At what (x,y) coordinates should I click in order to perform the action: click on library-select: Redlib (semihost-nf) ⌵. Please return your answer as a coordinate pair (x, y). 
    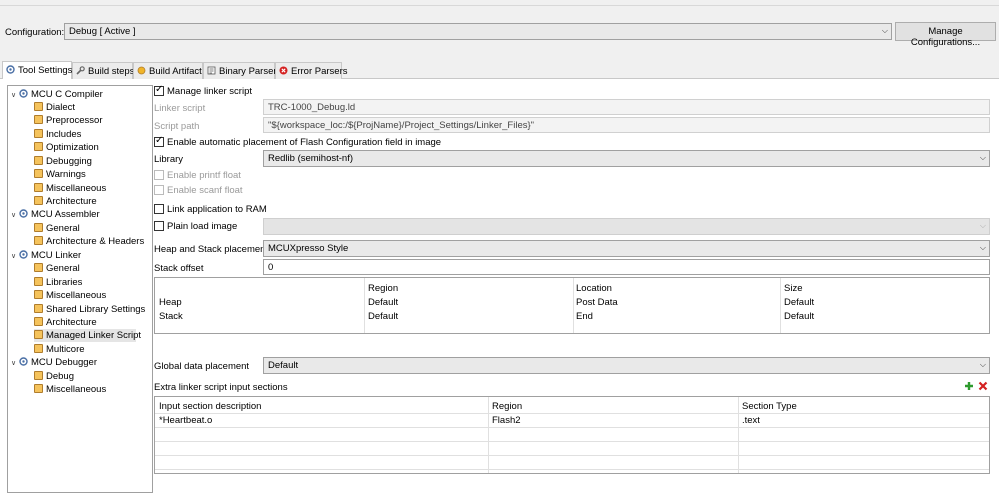
    Looking at the image, I should click on (626, 158).